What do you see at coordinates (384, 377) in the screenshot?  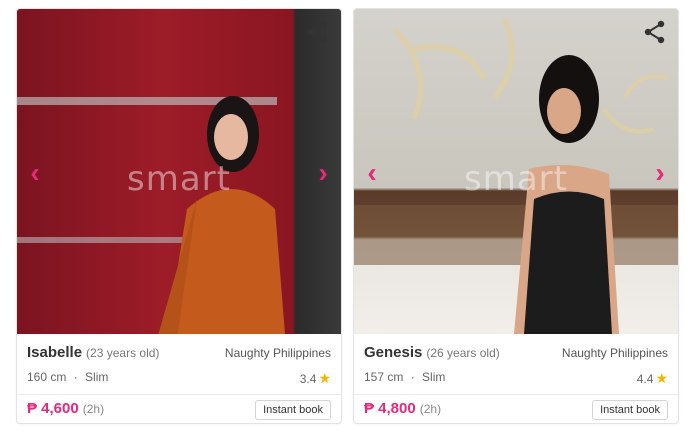 I see `profile-height: 157 cm` at bounding box center [384, 377].